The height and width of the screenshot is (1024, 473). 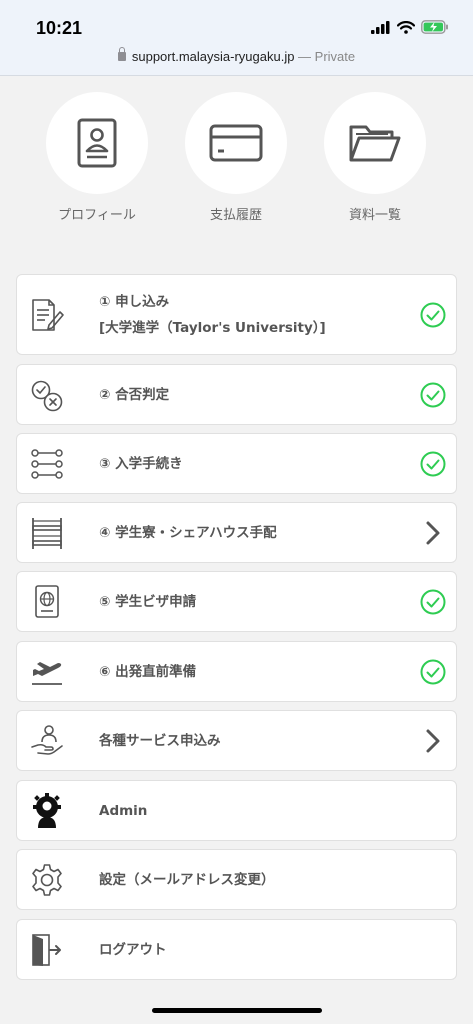 I want to click on credit-card-icon, so click(x=236, y=143).